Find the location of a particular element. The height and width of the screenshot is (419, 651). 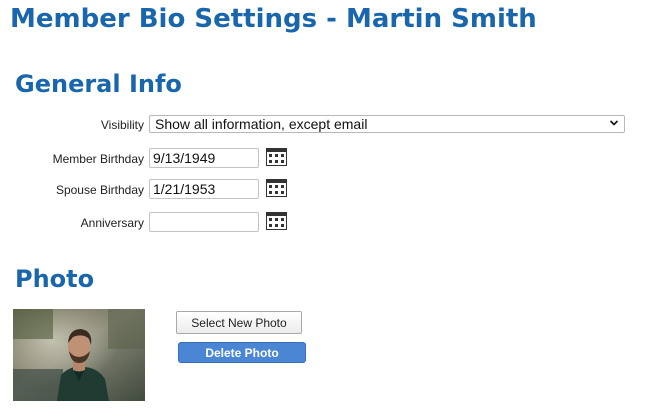

member-birthday-label: Member Birthday is located at coordinates (98, 159).